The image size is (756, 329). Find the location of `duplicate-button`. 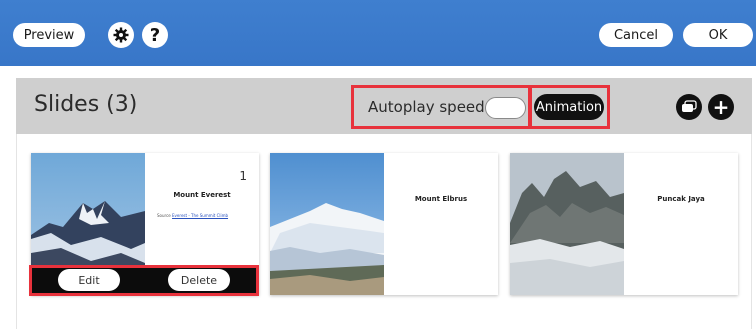

duplicate-button is located at coordinates (689, 107).